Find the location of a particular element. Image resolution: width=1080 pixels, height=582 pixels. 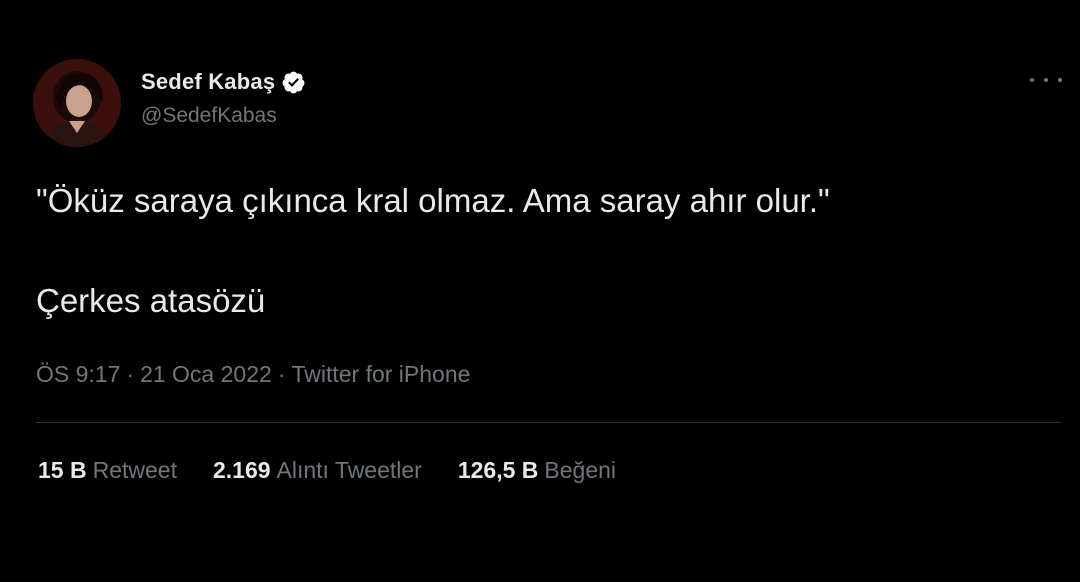

stat-value: 126,5 B is located at coordinates (498, 470).